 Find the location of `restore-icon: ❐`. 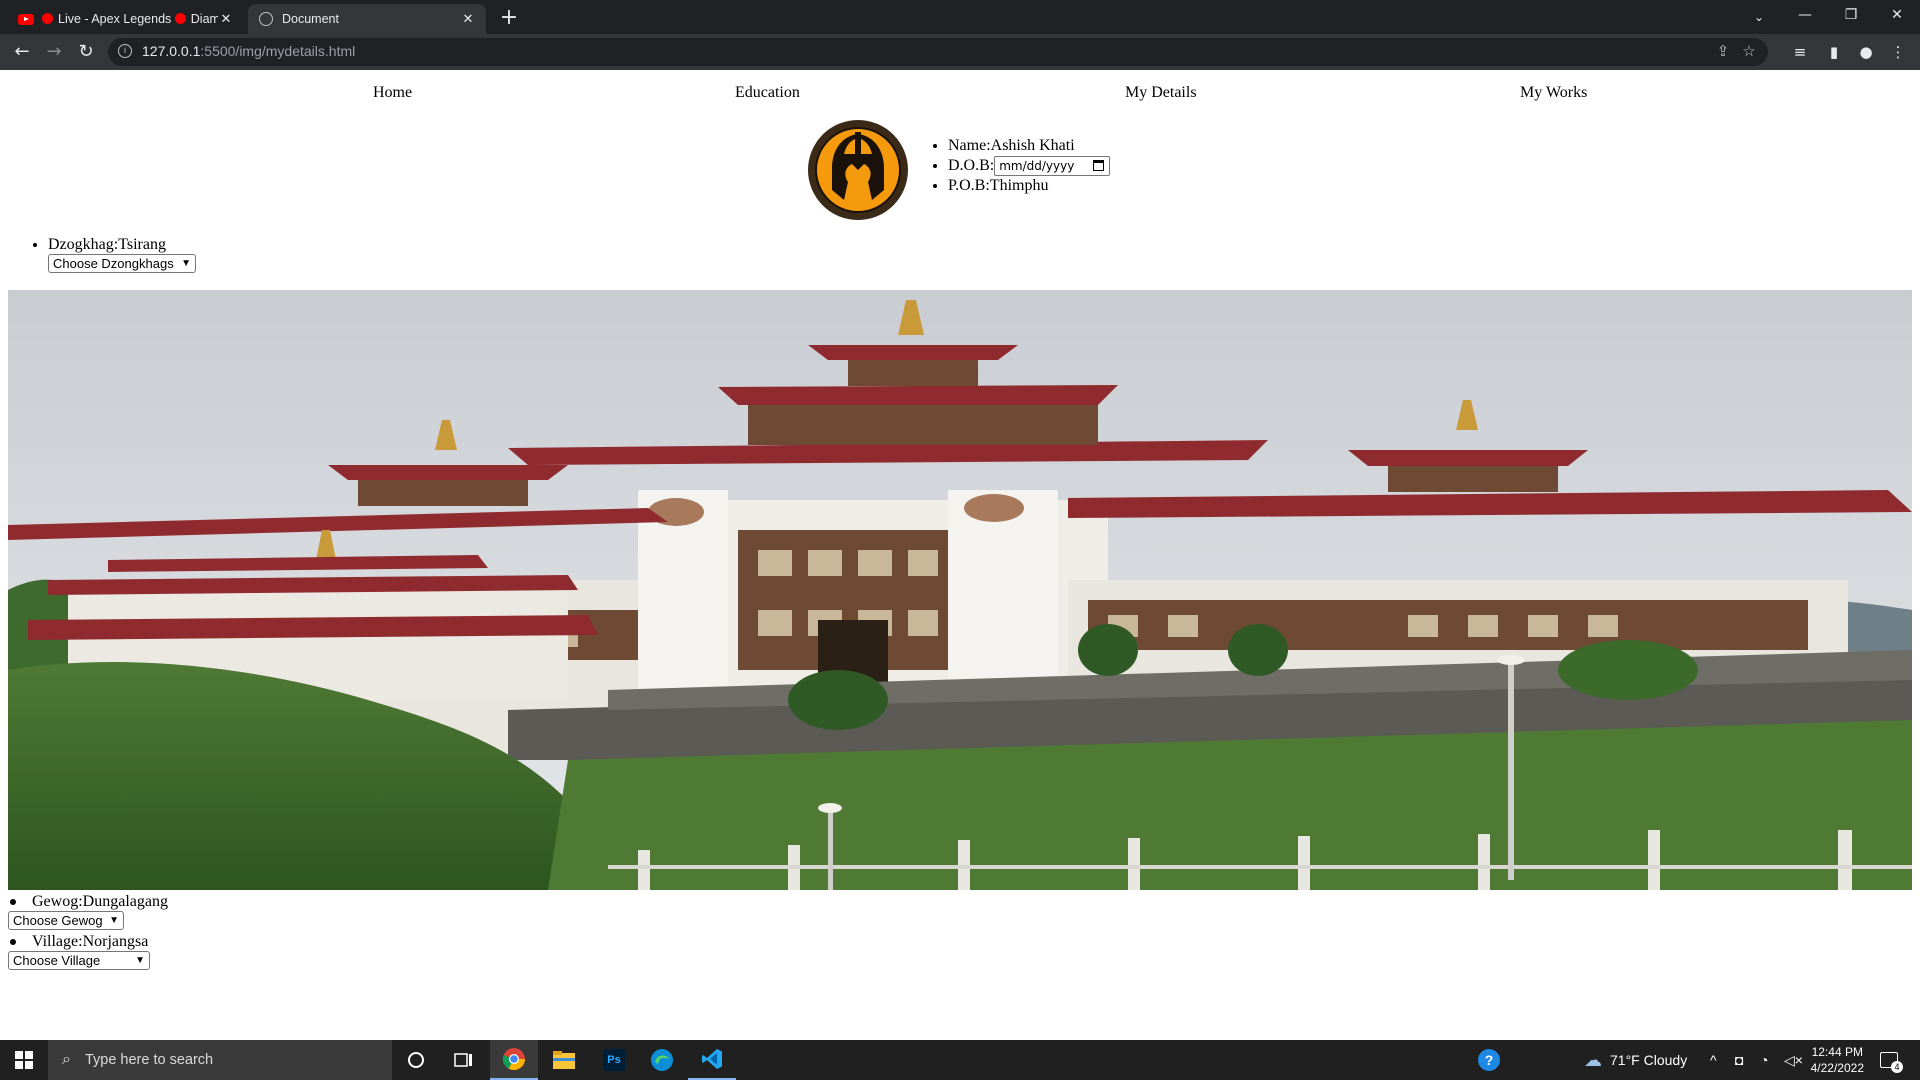

restore-icon: ❐ is located at coordinates (1851, 15).